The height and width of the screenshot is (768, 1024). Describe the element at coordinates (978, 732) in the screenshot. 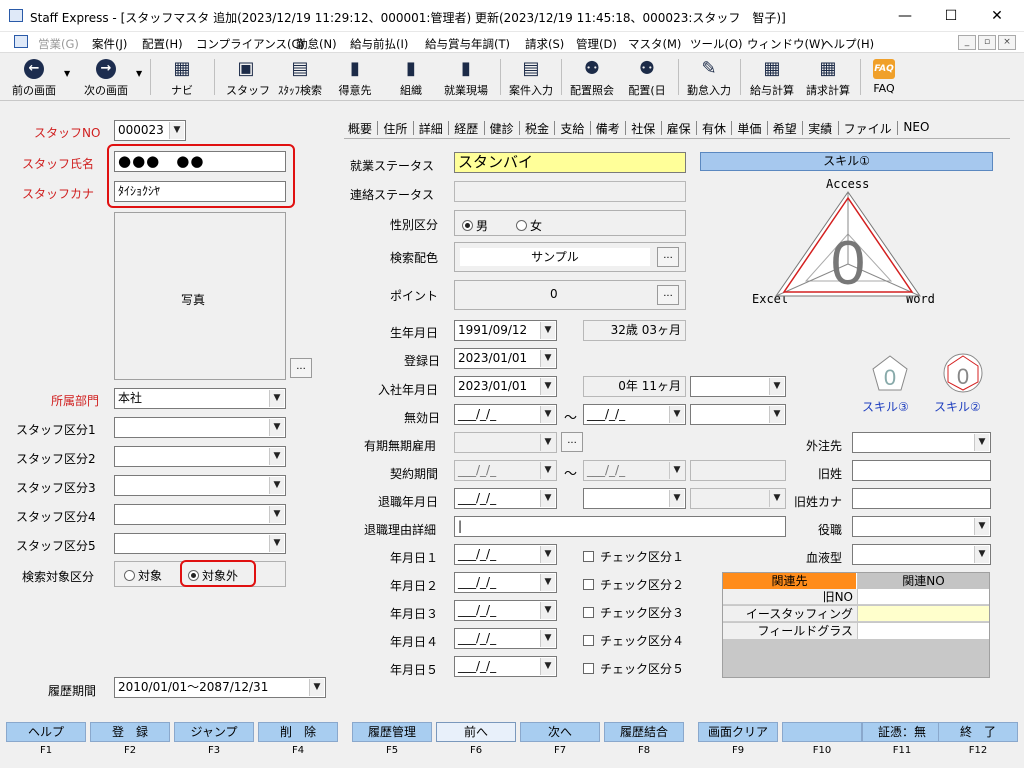

I see `f12-exit-button: 終 了` at that location.